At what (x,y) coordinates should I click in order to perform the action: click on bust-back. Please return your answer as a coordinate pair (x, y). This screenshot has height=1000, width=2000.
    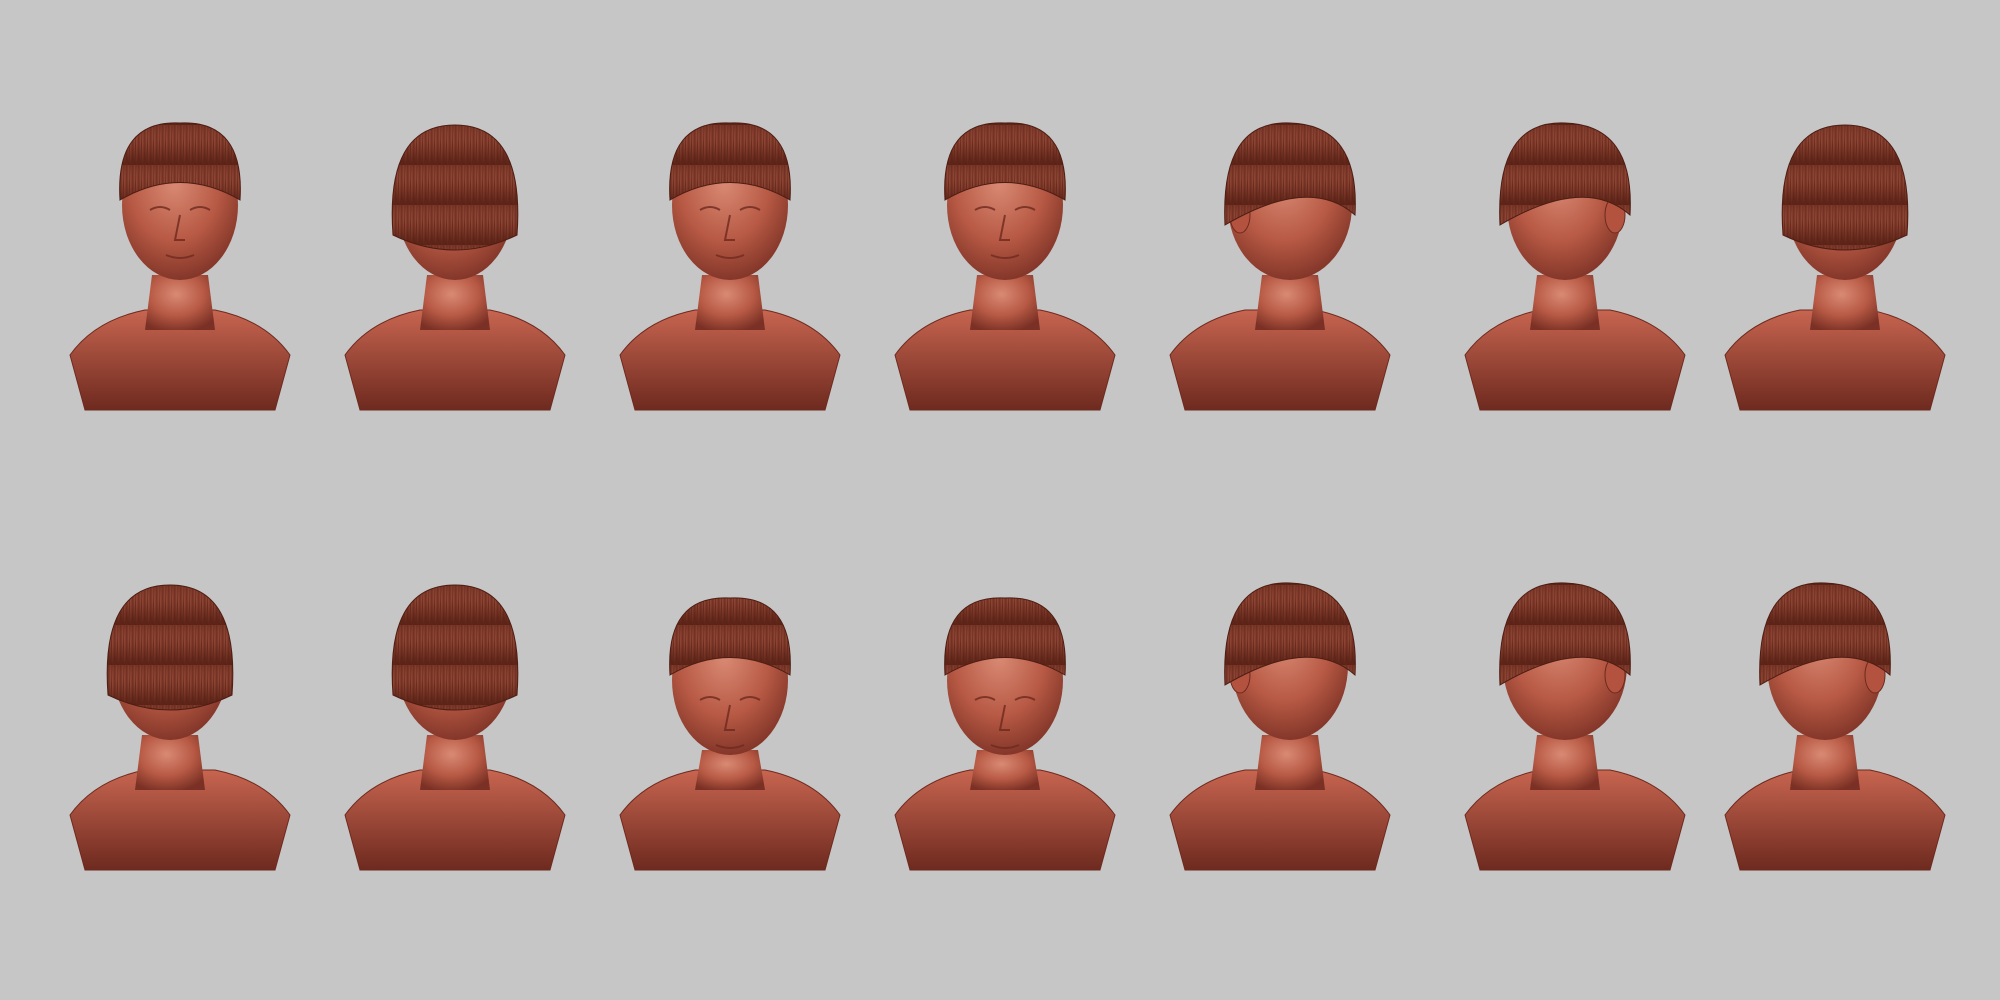
    Looking at the image, I should click on (455, 725).